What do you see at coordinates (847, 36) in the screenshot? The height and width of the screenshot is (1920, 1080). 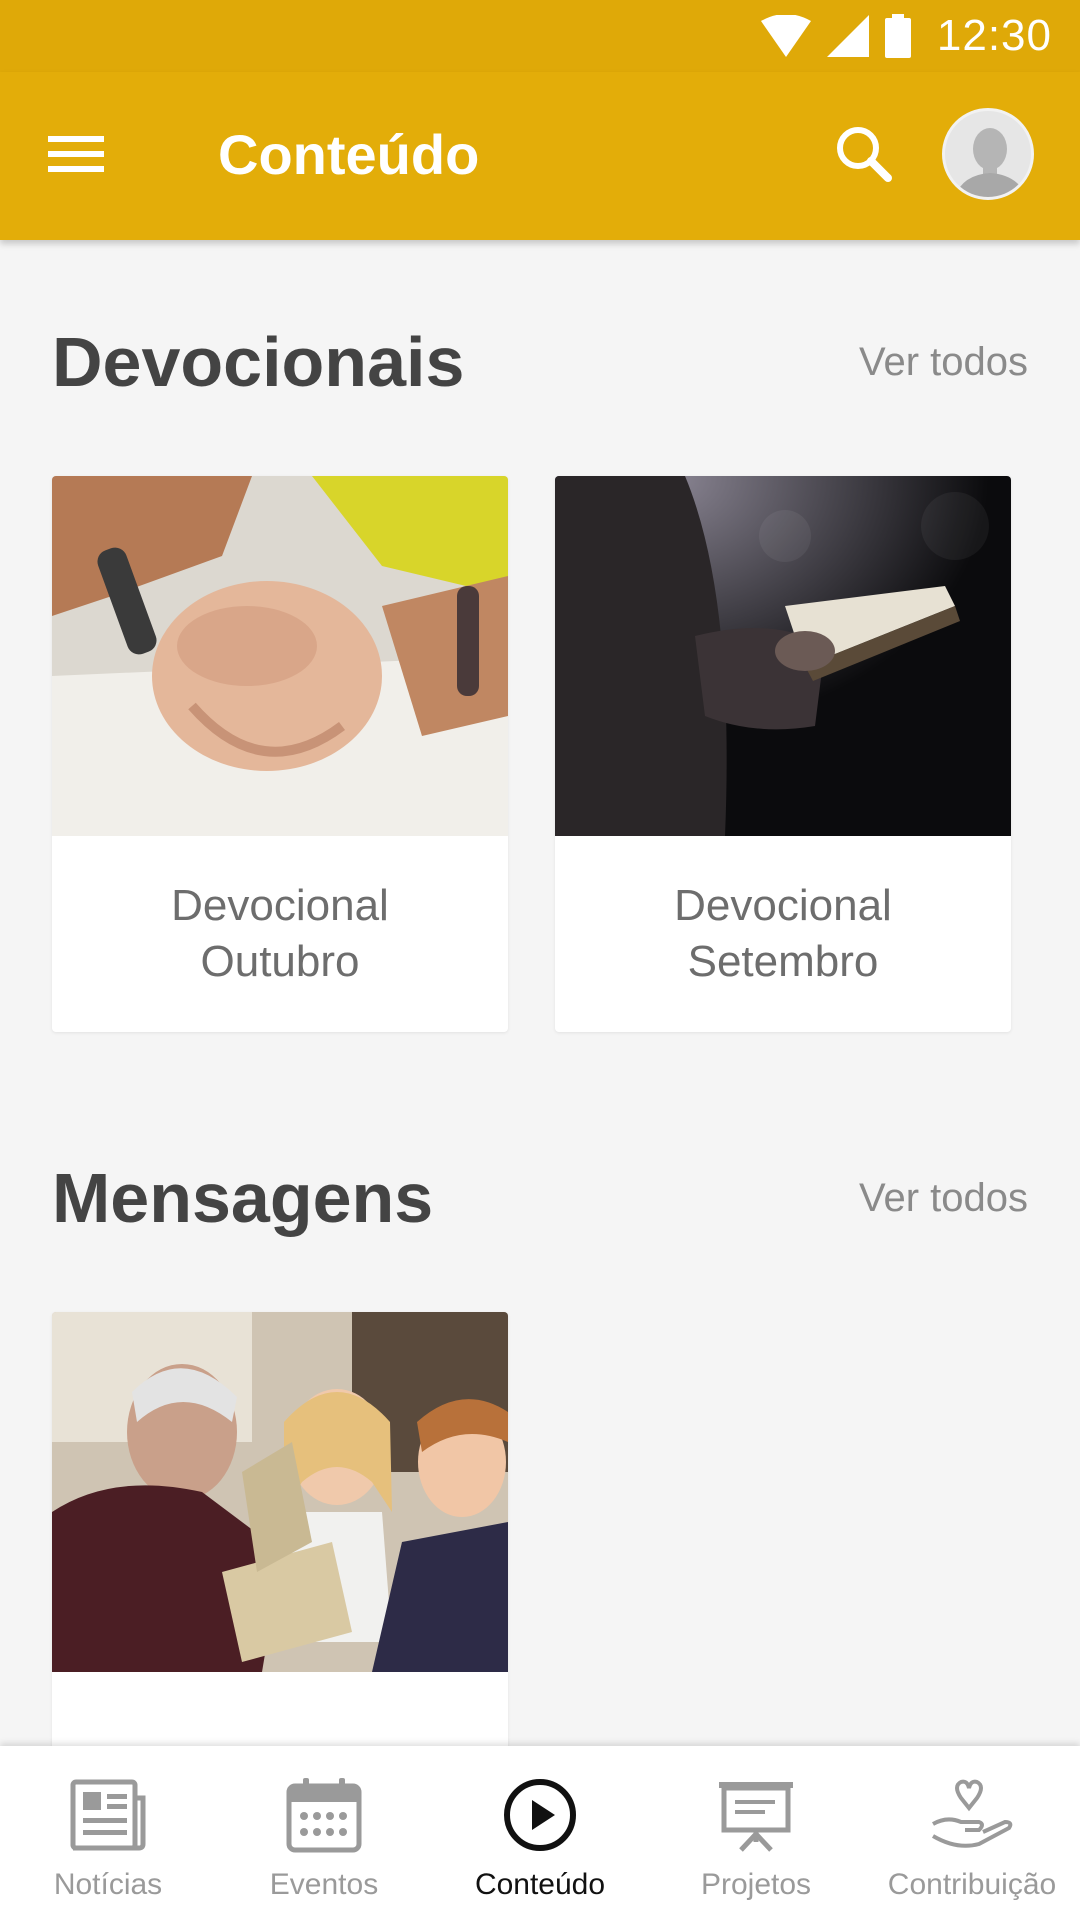 I see `signal-icon` at bounding box center [847, 36].